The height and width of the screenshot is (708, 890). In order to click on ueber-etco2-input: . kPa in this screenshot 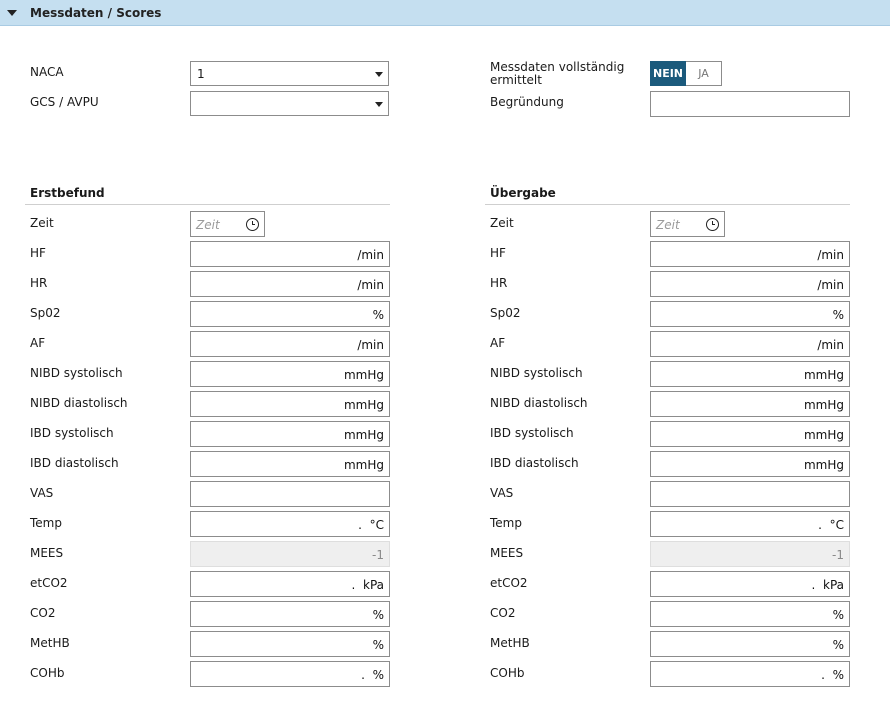, I will do `click(750, 584)`.